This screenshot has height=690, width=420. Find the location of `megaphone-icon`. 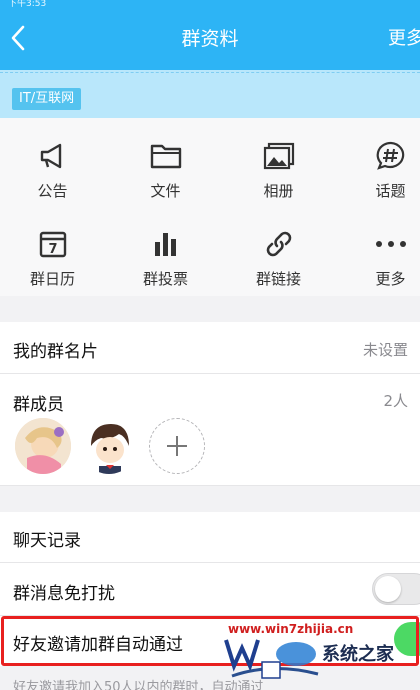

megaphone-icon is located at coordinates (53, 156).